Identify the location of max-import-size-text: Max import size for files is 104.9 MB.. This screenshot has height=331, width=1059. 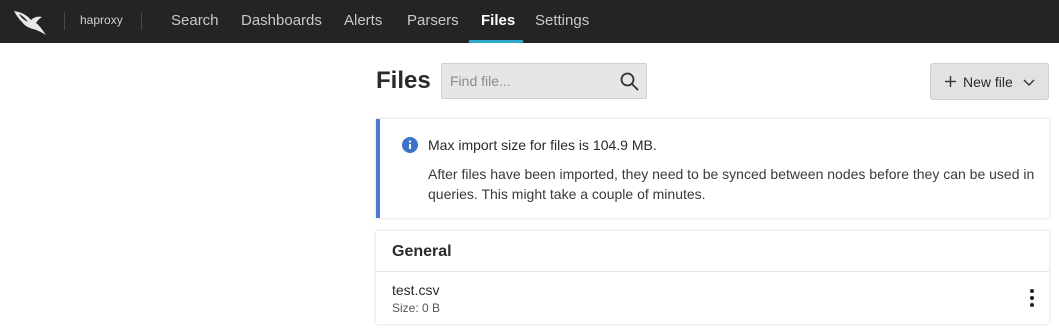
(542, 145).